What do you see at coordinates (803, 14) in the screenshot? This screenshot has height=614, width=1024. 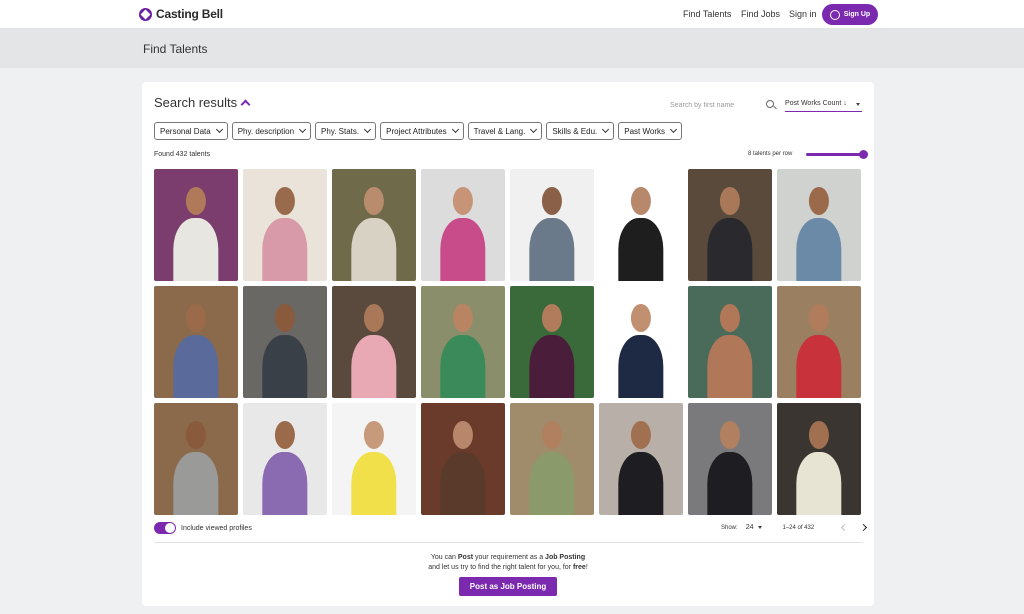 I see `nav-sign-in: Sign in` at bounding box center [803, 14].